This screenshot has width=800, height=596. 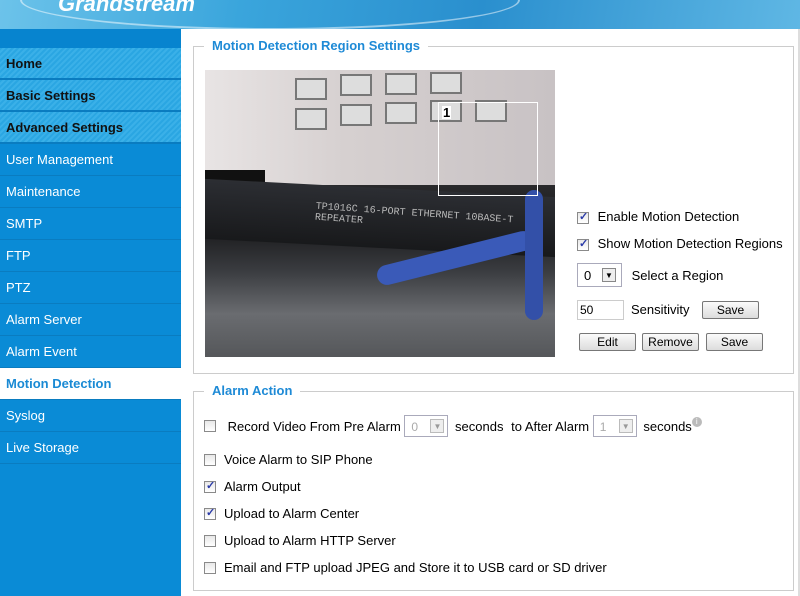 I want to click on sidebar-item-ftp: FTP, so click(x=90, y=256).